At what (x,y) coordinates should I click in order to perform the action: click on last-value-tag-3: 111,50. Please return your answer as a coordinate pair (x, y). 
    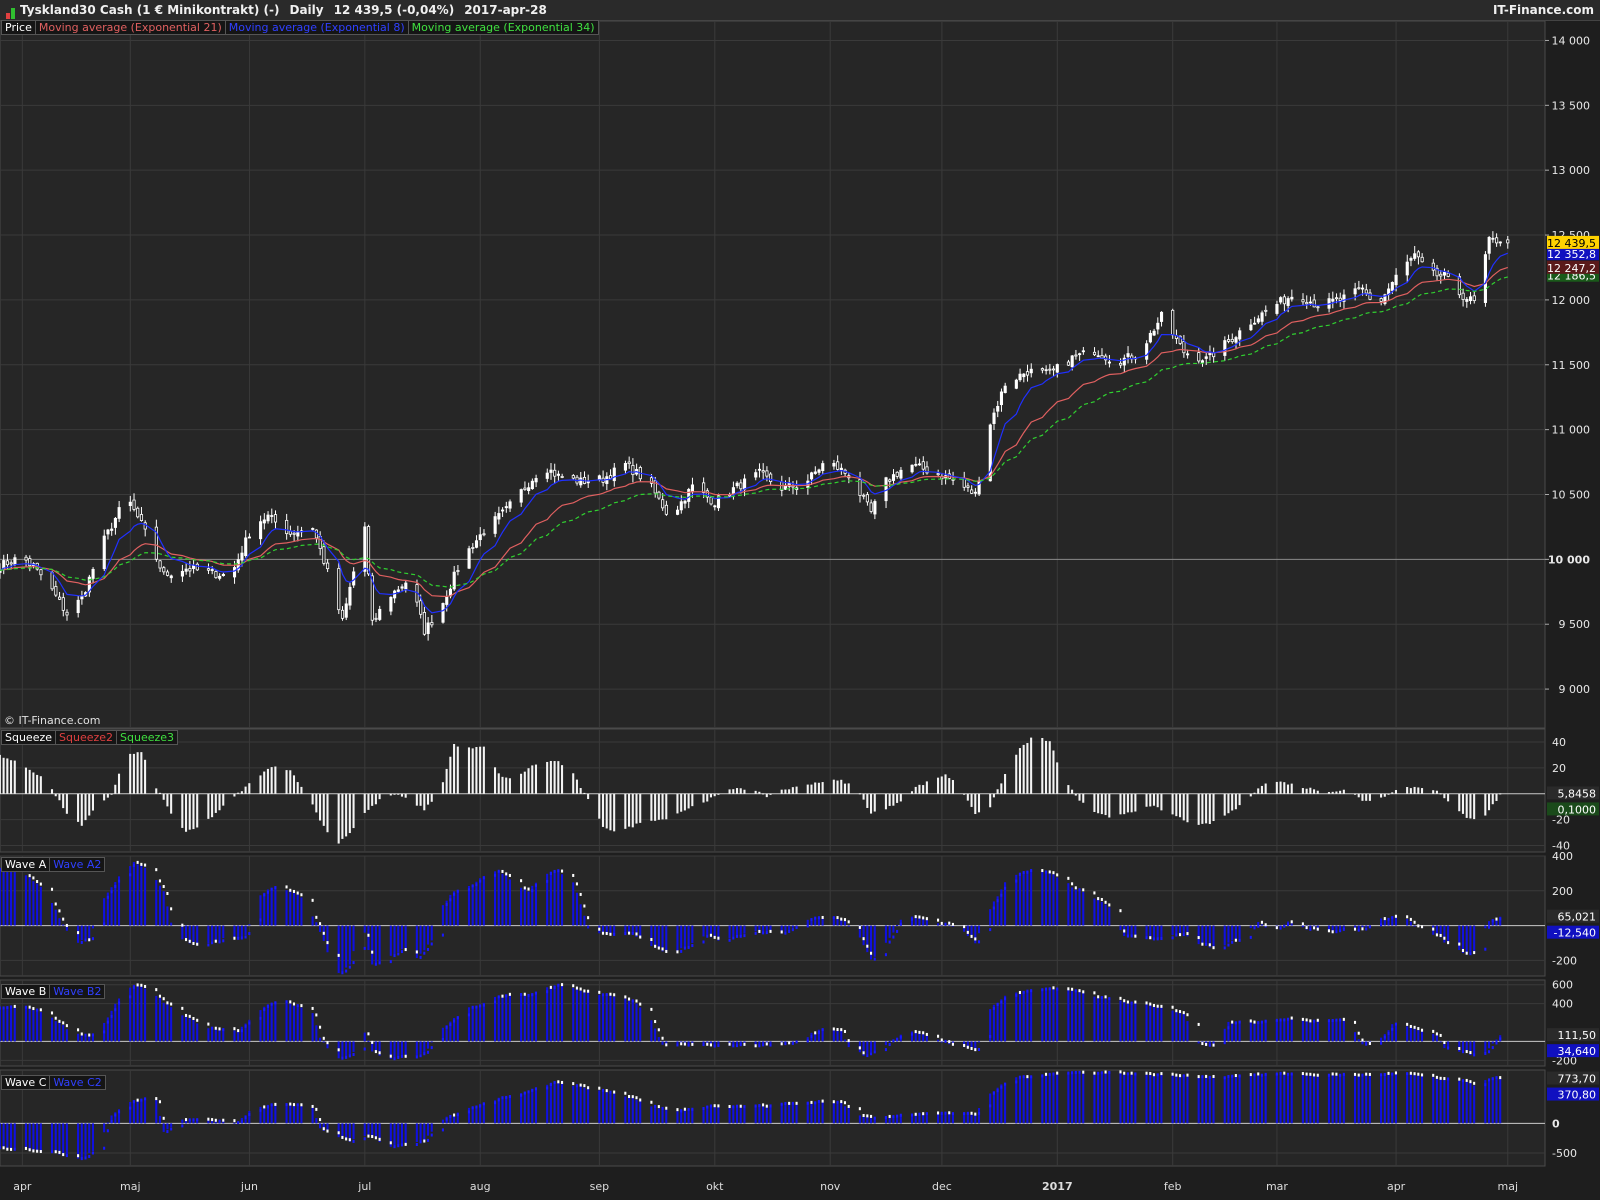
    Looking at the image, I should click on (1577, 1035).